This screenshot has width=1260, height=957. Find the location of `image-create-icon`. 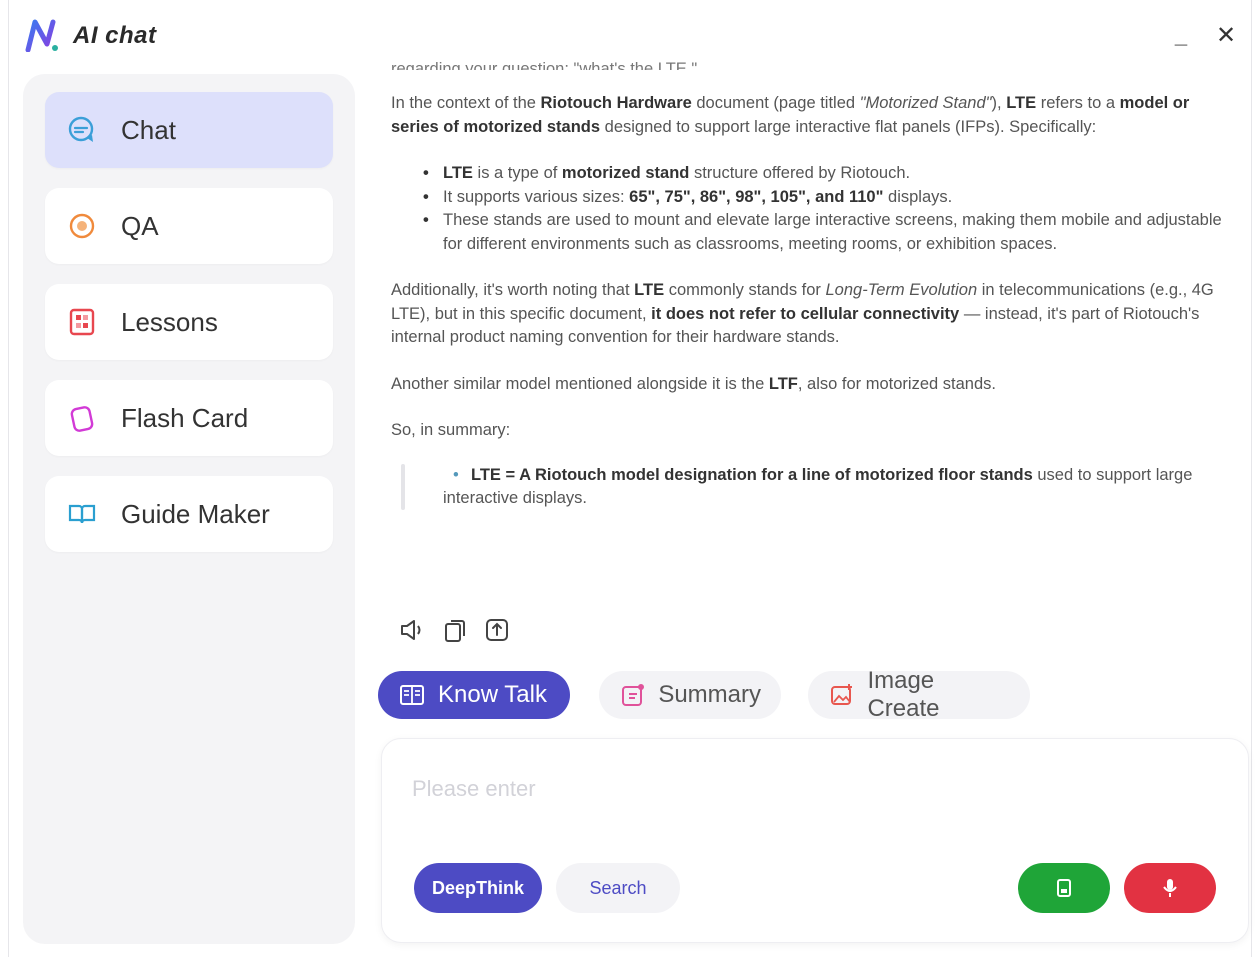

image-create-icon is located at coordinates (841, 695).